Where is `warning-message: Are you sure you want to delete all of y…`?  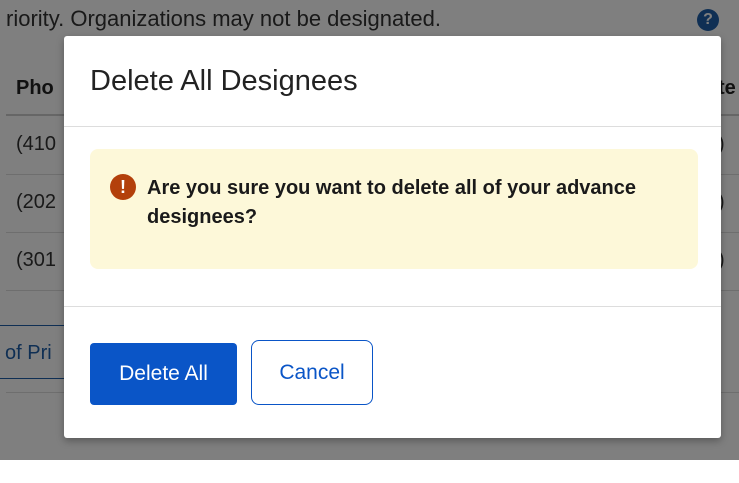
warning-message: Are you sure you want to delete all of y… is located at coordinates (392, 202).